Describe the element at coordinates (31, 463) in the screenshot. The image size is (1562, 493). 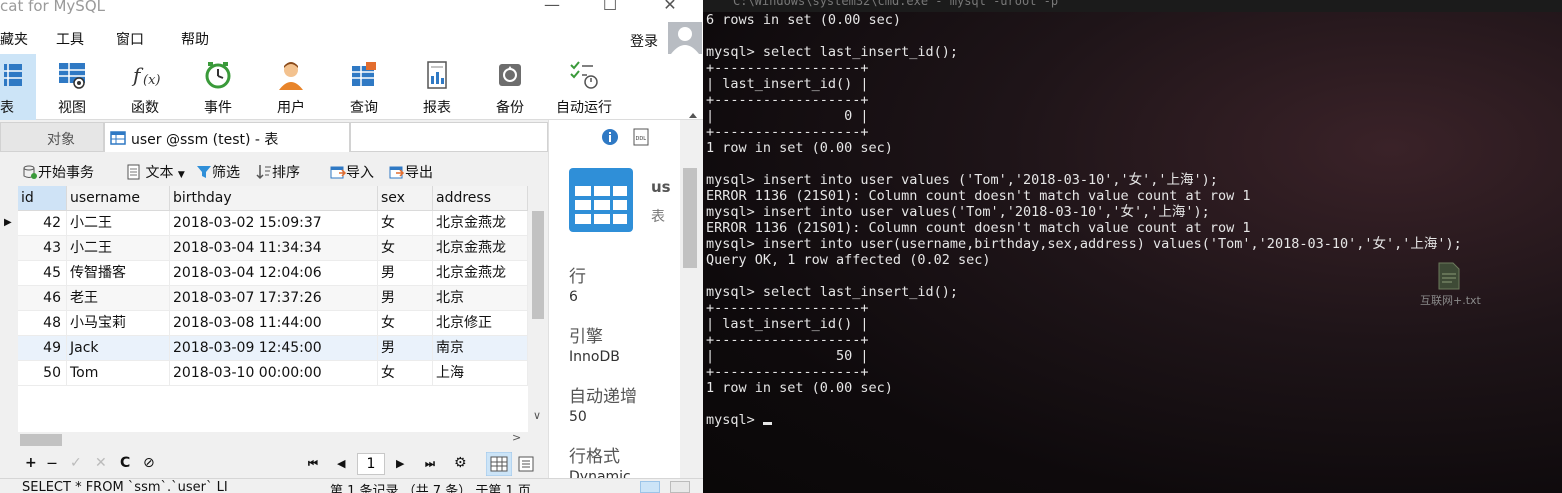
I see `add-record-button: +` at that location.